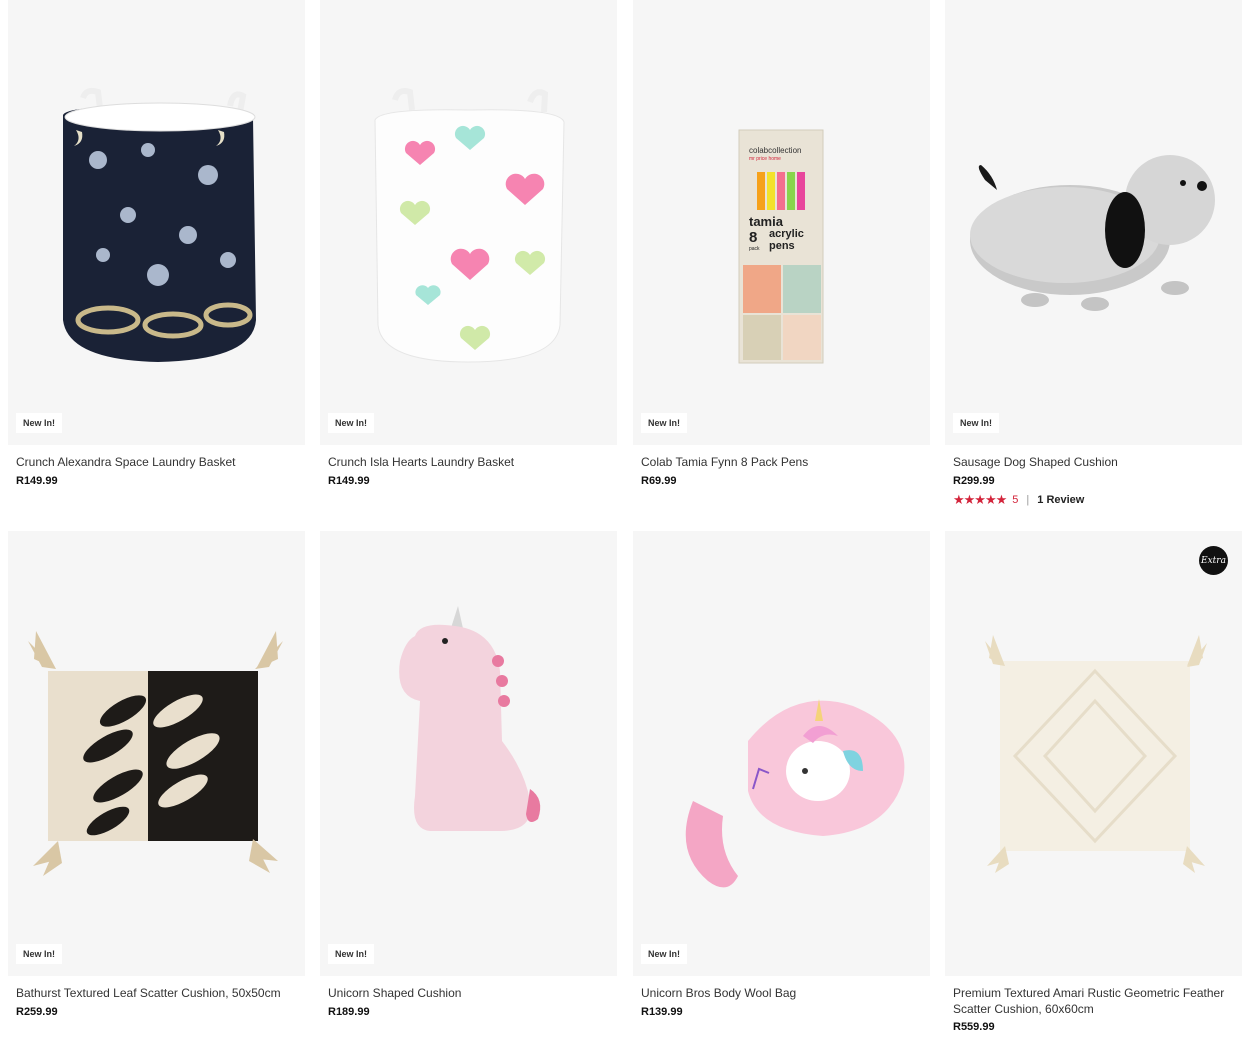  Describe the element at coordinates (753, 237) in the screenshot. I see `pen-pack-count: 8` at that location.